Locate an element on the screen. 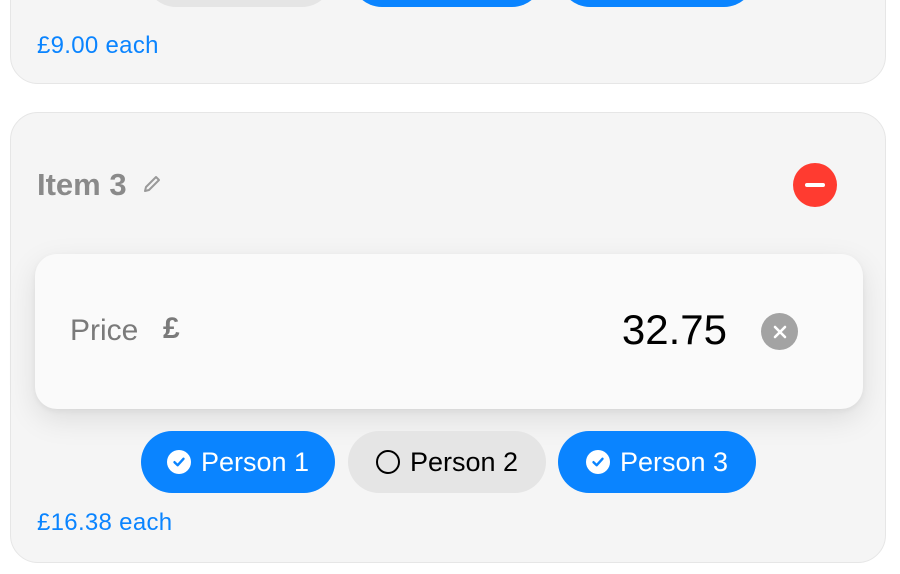  item-title-row: Item 3 is located at coordinates (100, 185).